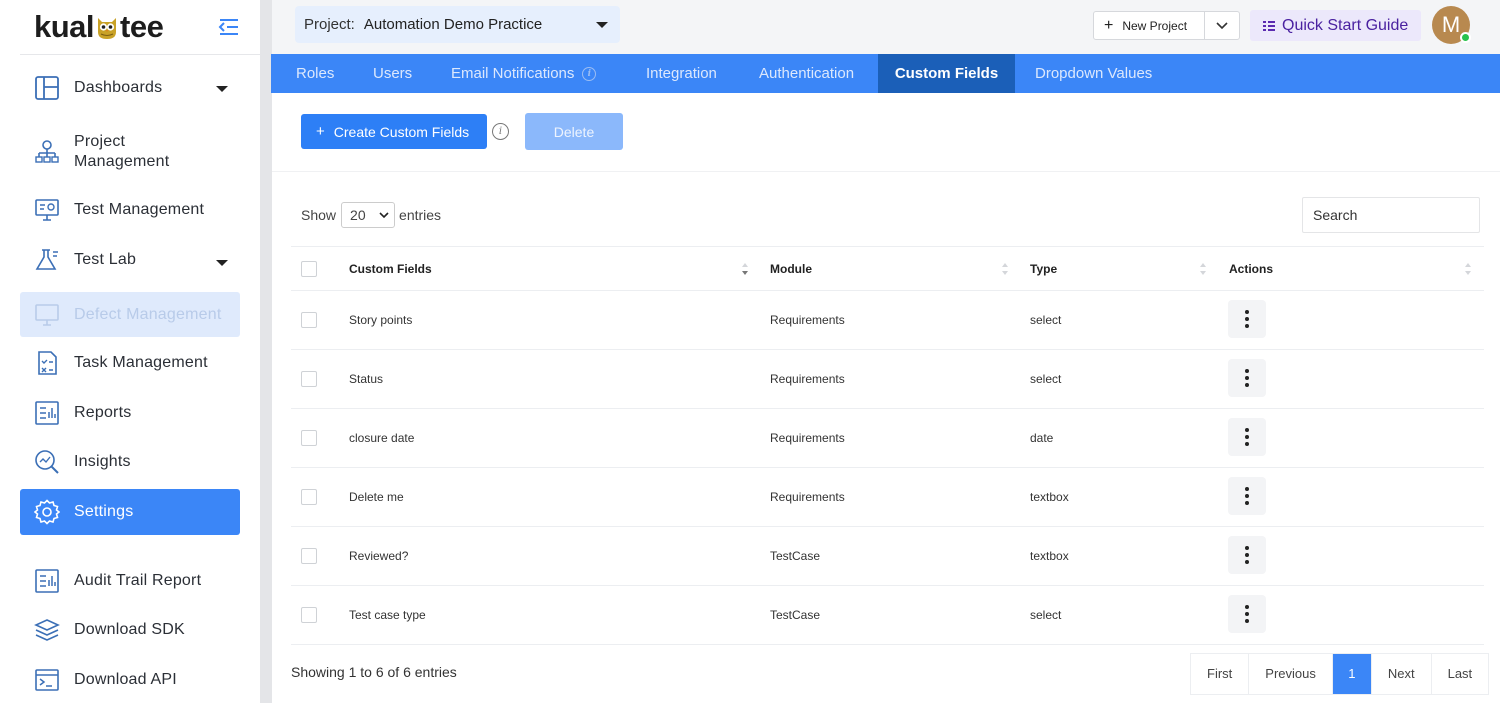 The height and width of the screenshot is (703, 1500). What do you see at coordinates (1155, 25) in the screenshot?
I see `new-project-label: New Project` at bounding box center [1155, 25].